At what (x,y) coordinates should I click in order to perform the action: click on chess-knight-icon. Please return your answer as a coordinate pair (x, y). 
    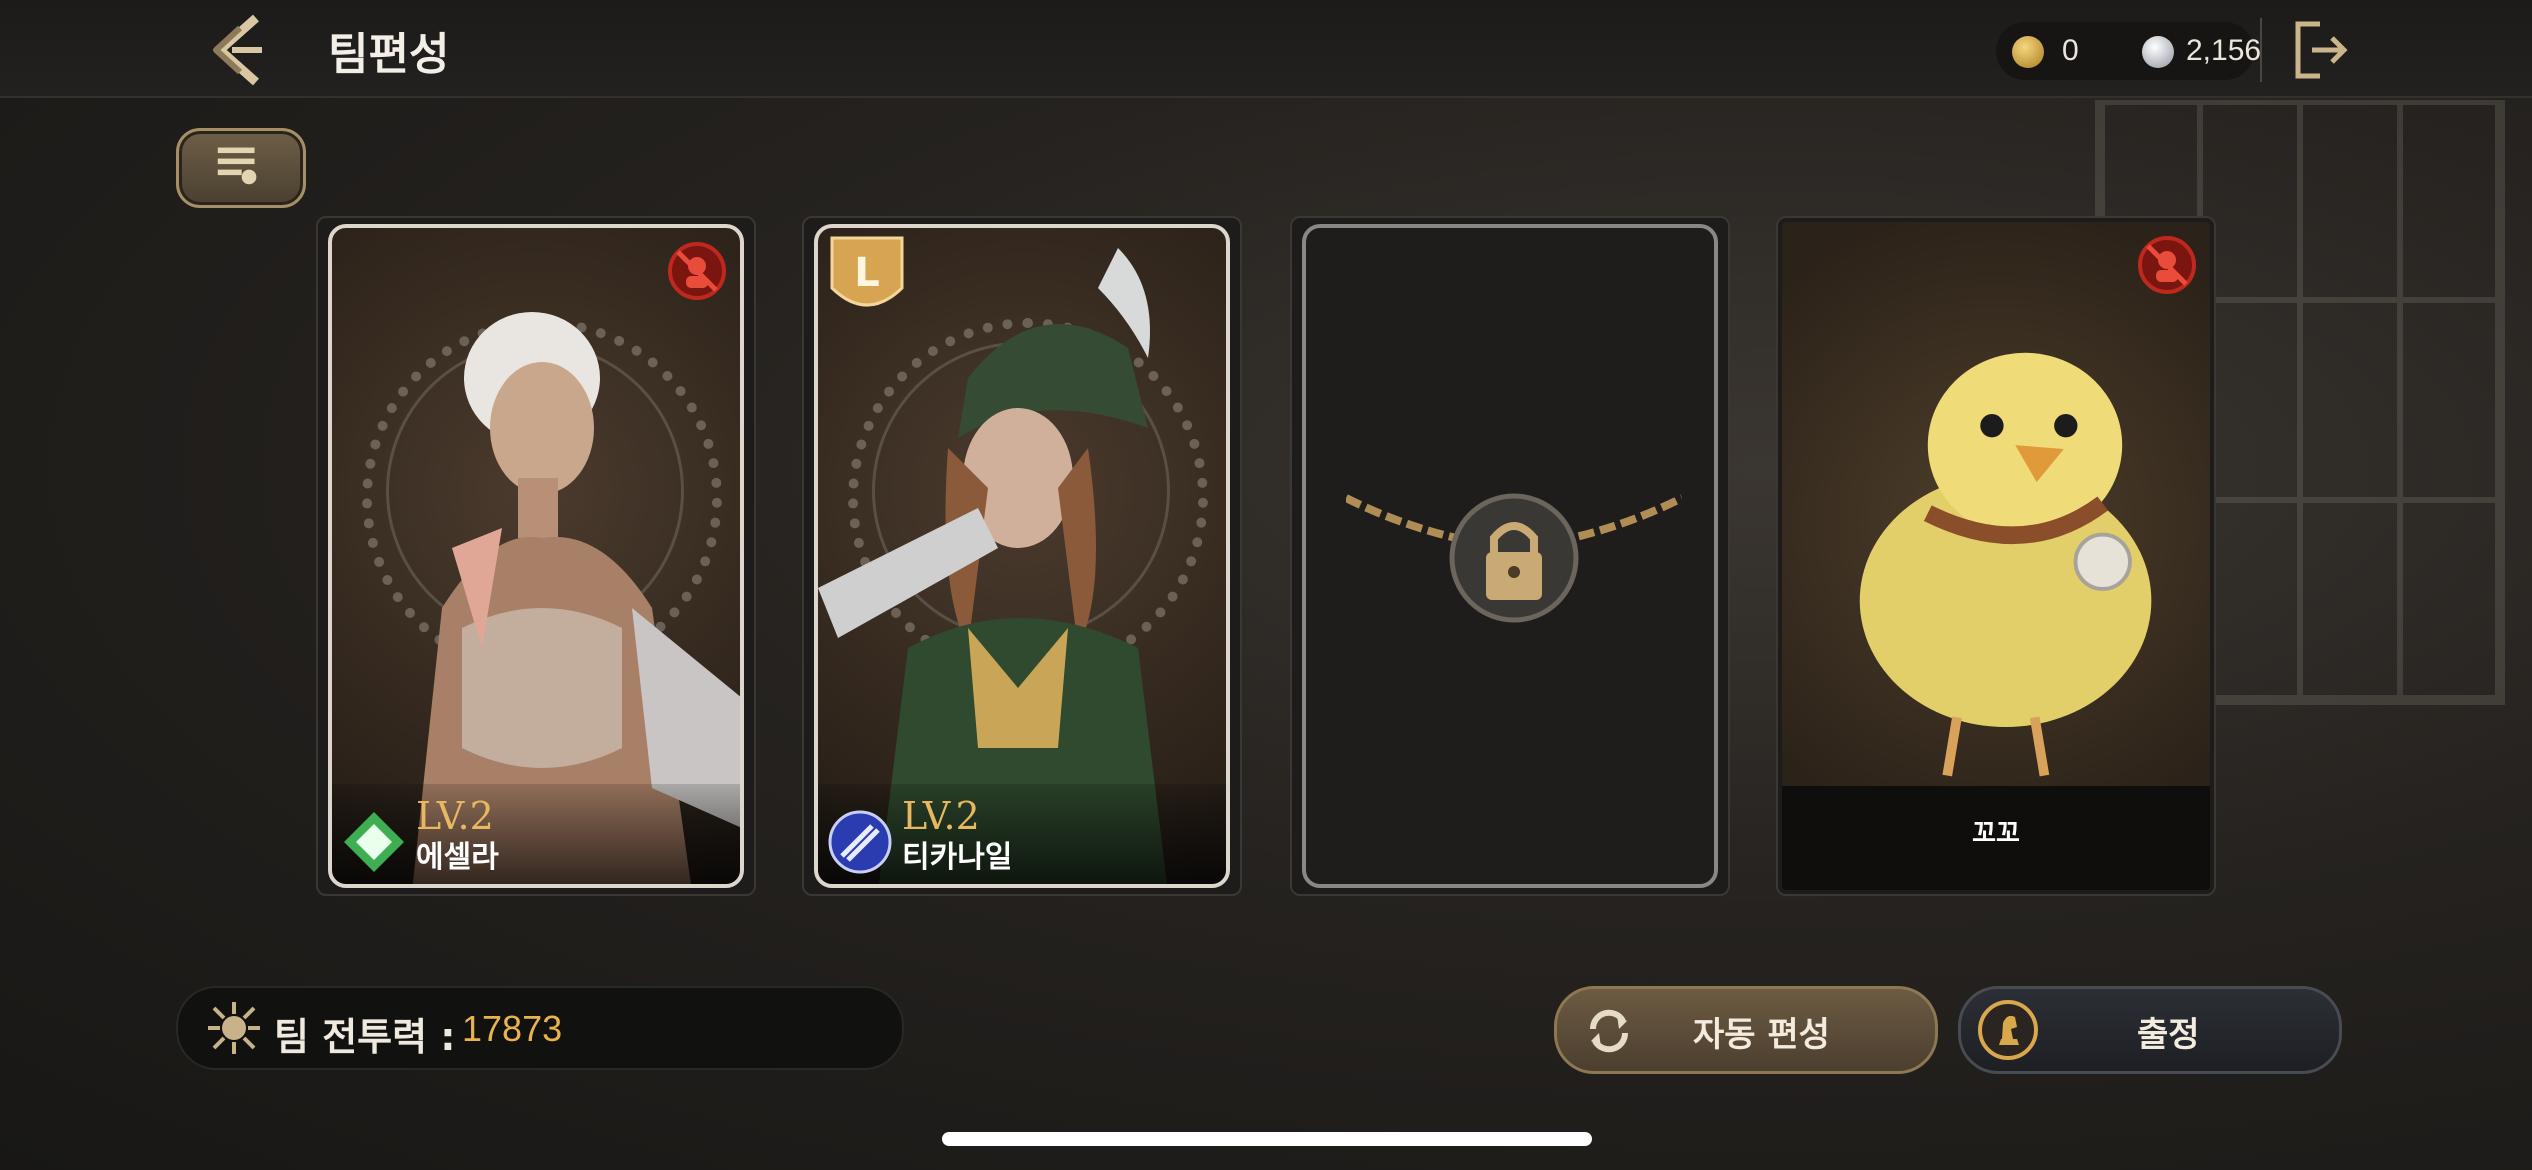
    Looking at the image, I should click on (2008, 1030).